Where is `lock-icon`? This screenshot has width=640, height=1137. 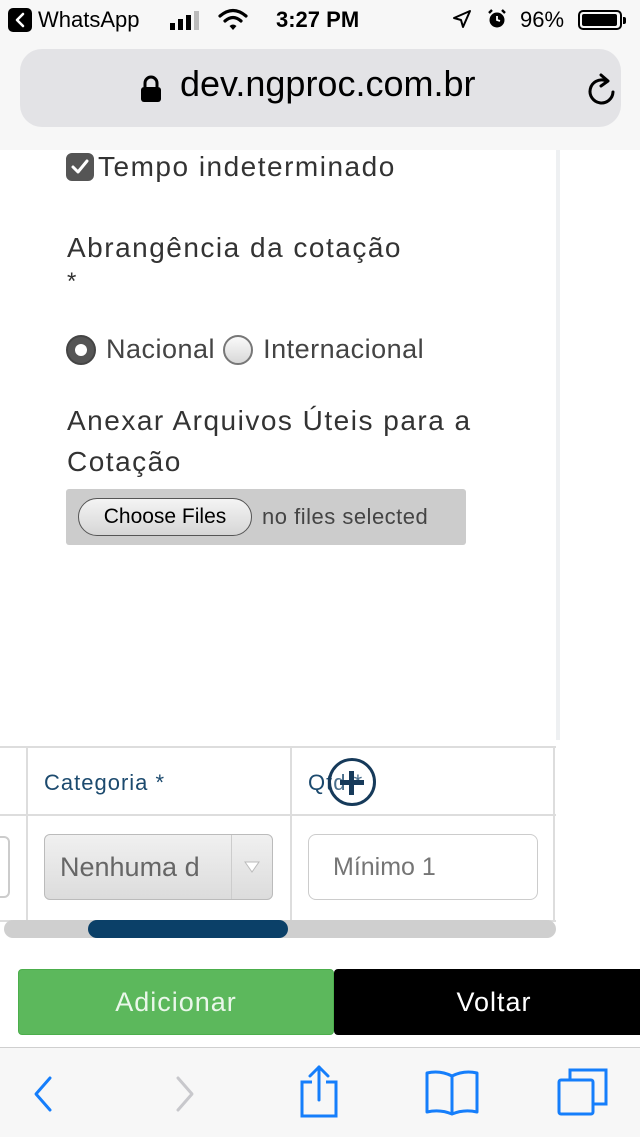 lock-icon is located at coordinates (151, 88).